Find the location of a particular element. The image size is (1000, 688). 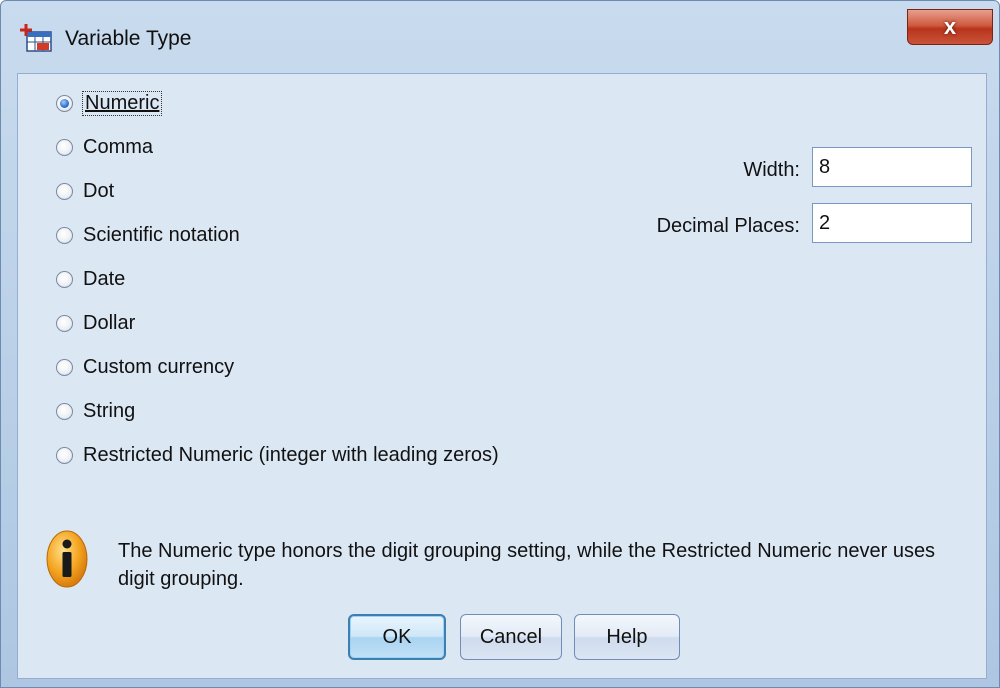

radio-label-comma: Comma is located at coordinates (118, 146).